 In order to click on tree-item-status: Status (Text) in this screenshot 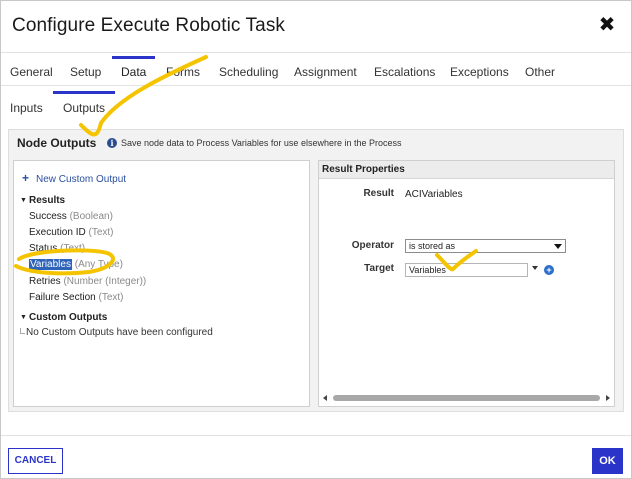, I will do `click(57, 248)`.